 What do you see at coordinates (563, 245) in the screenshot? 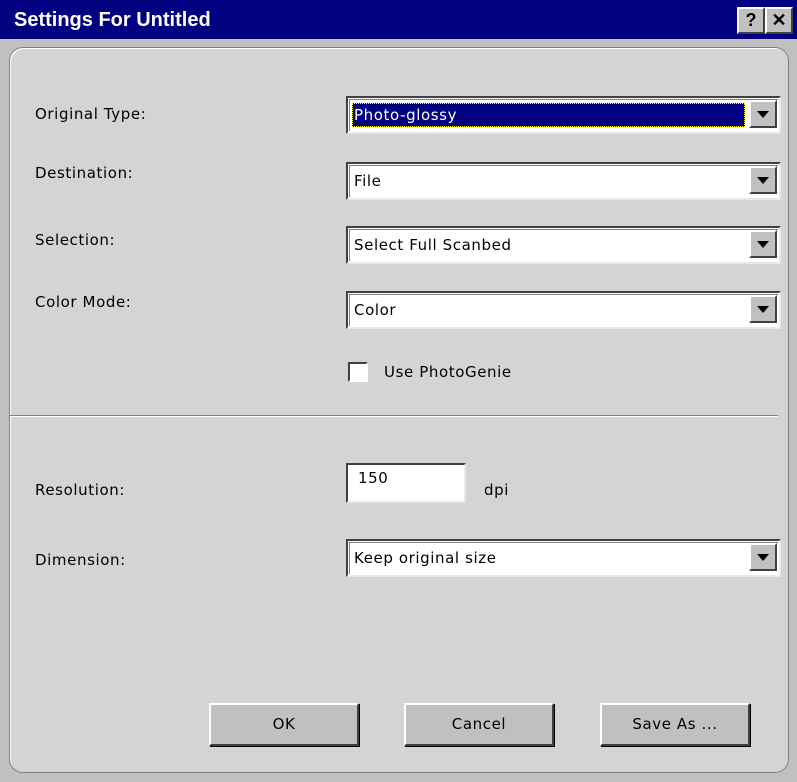
I see `selection-dropdown: Select Full Scanbed` at bounding box center [563, 245].